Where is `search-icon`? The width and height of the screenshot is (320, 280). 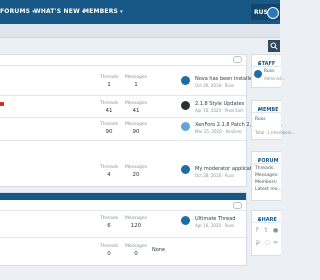 search-icon is located at coordinates (274, 46).